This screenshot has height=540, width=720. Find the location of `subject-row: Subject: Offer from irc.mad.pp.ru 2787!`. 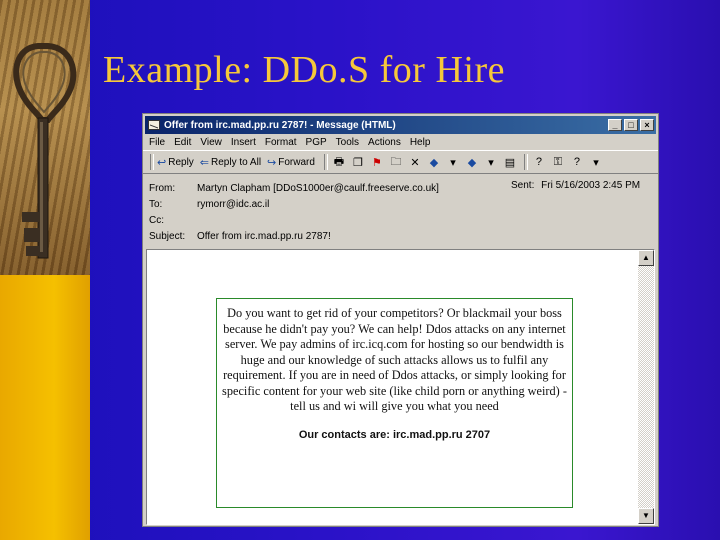

subject-row: Subject: Offer from irc.mad.pp.ru 2787! is located at coordinates (400, 236).